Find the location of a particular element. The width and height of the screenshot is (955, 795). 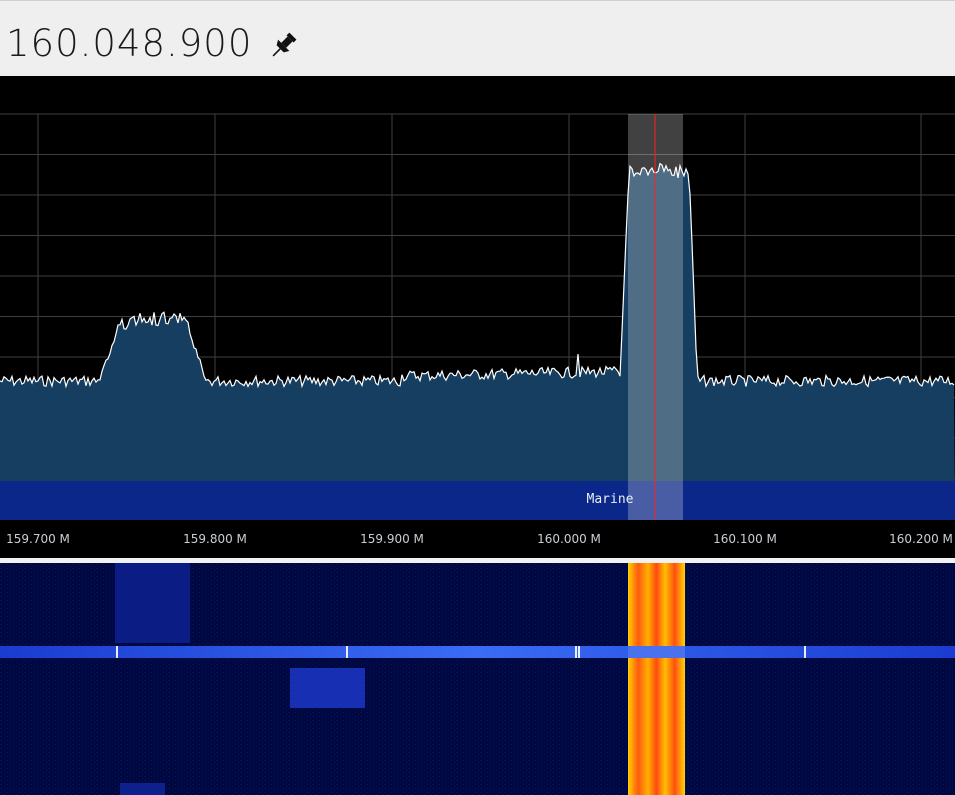

waterfall-interference-over-signal is located at coordinates (656, 652).